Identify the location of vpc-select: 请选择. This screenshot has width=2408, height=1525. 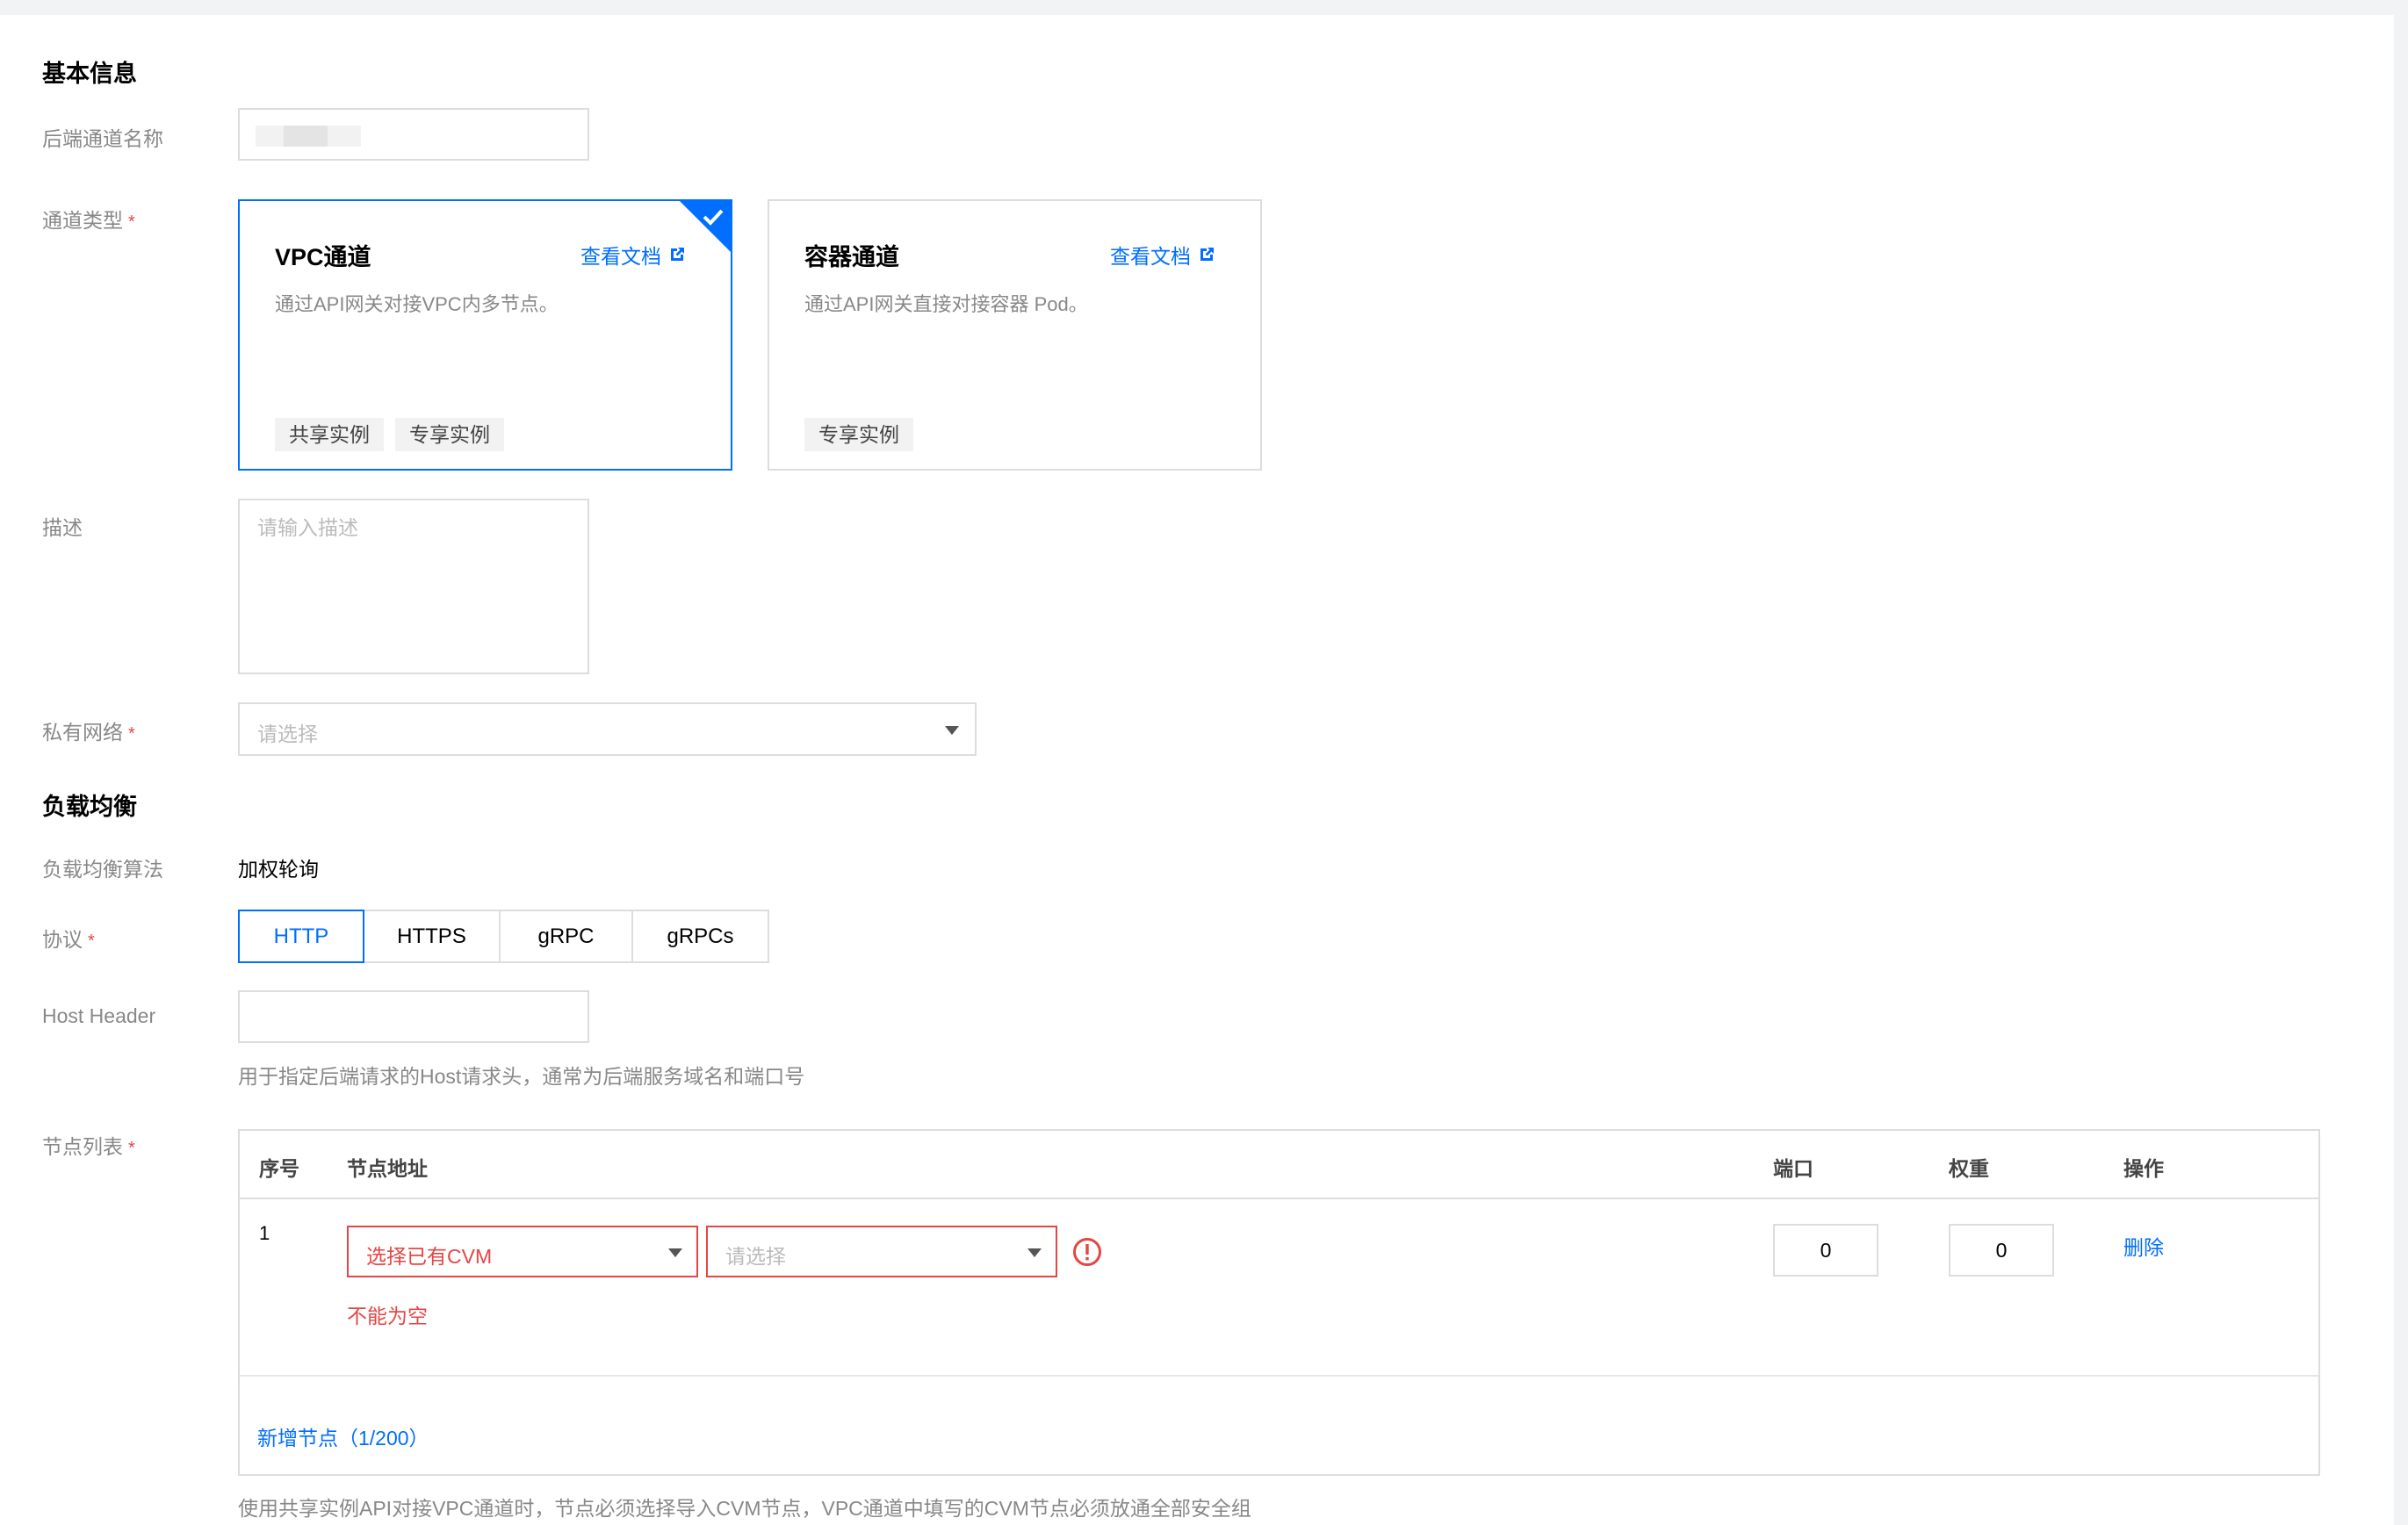
(607, 729).